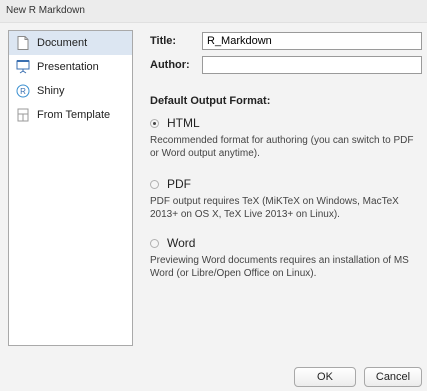 The image size is (427, 391). What do you see at coordinates (23, 115) in the screenshot?
I see `template-icon` at bounding box center [23, 115].